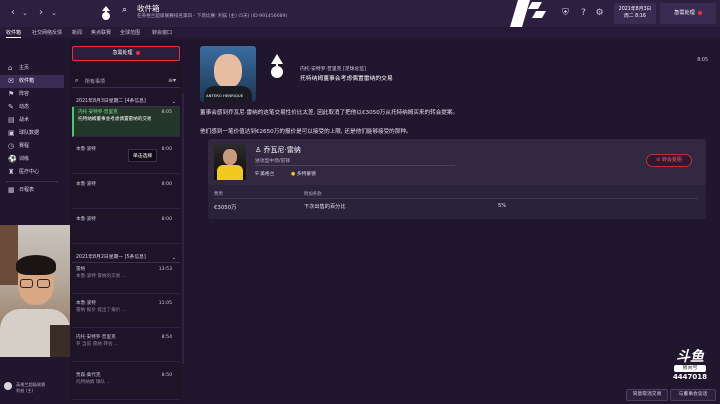 This screenshot has width=720, height=404. I want to click on home-icon: ⌂, so click(10, 68).